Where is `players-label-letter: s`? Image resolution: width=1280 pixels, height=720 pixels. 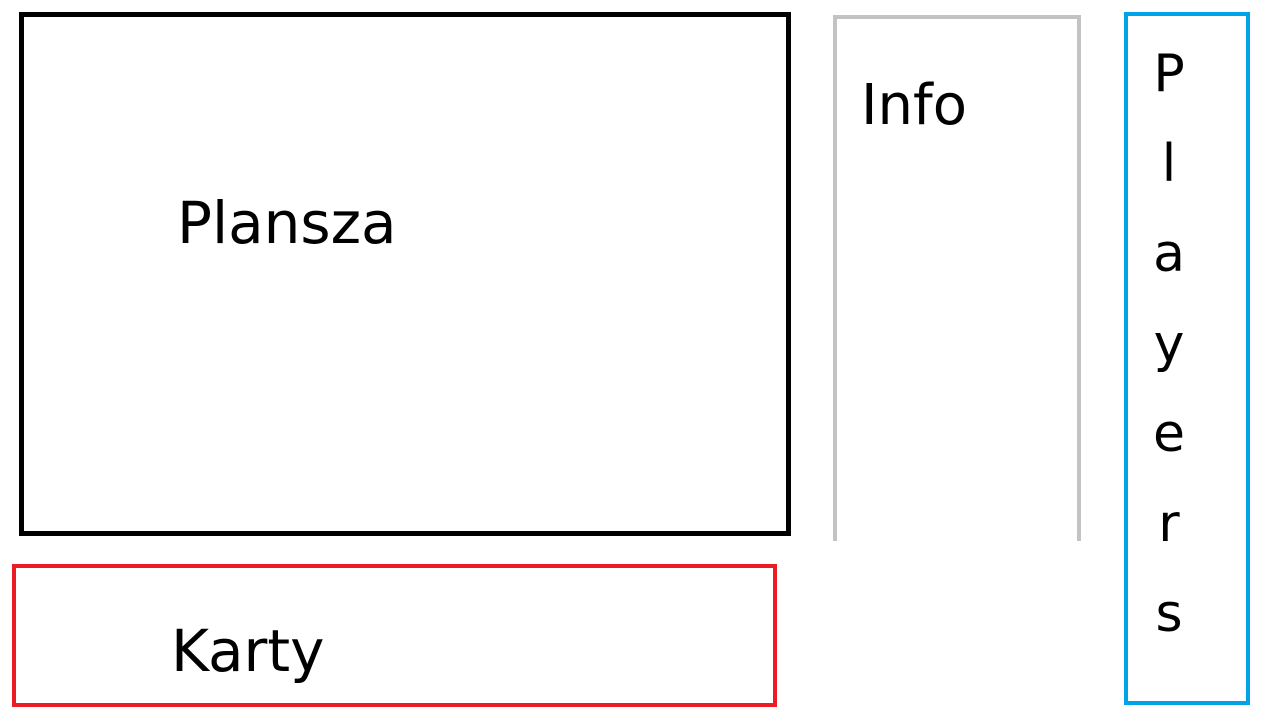
players-label-letter: s is located at coordinates (1169, 614).